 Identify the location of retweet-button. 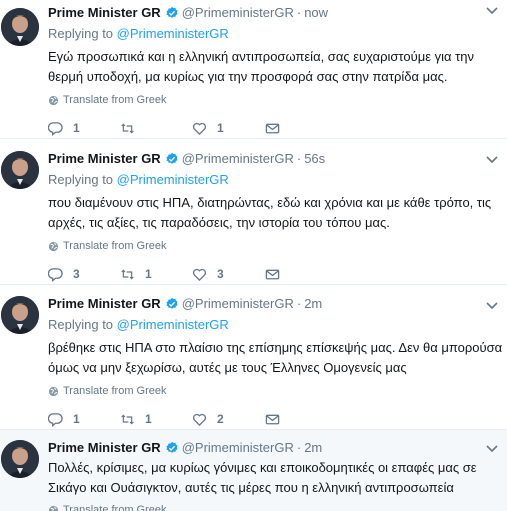
(132, 128).